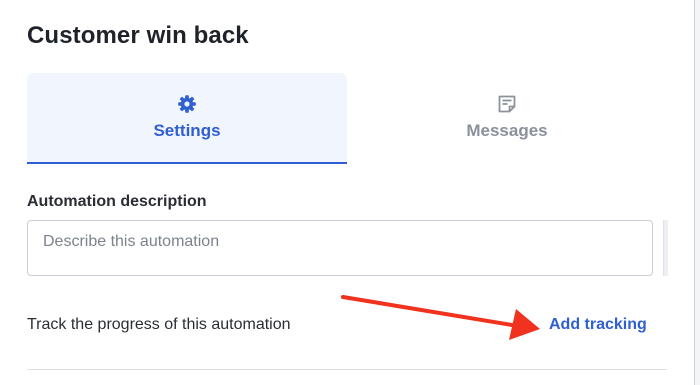  Describe the element at coordinates (187, 130) in the screenshot. I see `tab-settings-label: Settings` at that location.